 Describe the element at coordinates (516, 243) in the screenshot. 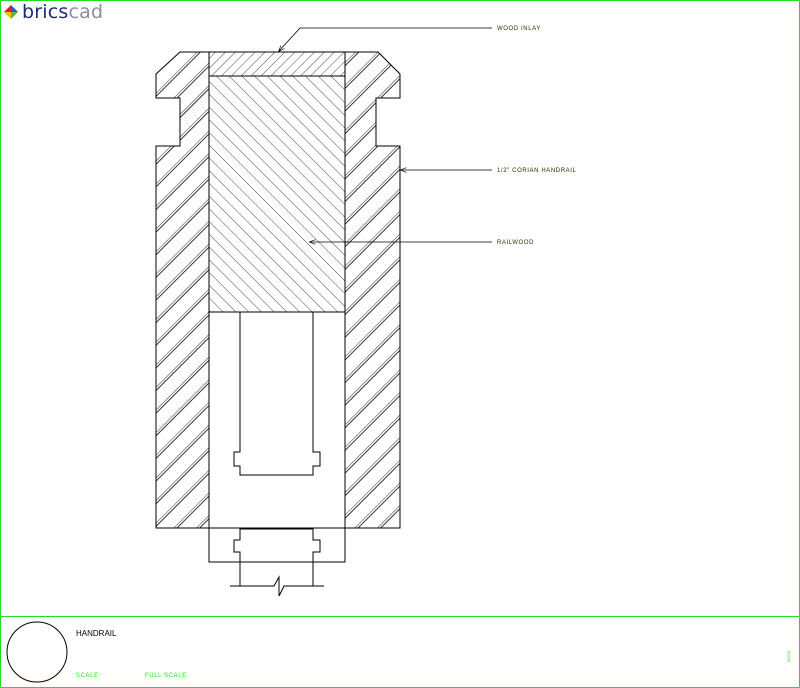

I see `callout-rail-wood: RAILWOOD` at that location.